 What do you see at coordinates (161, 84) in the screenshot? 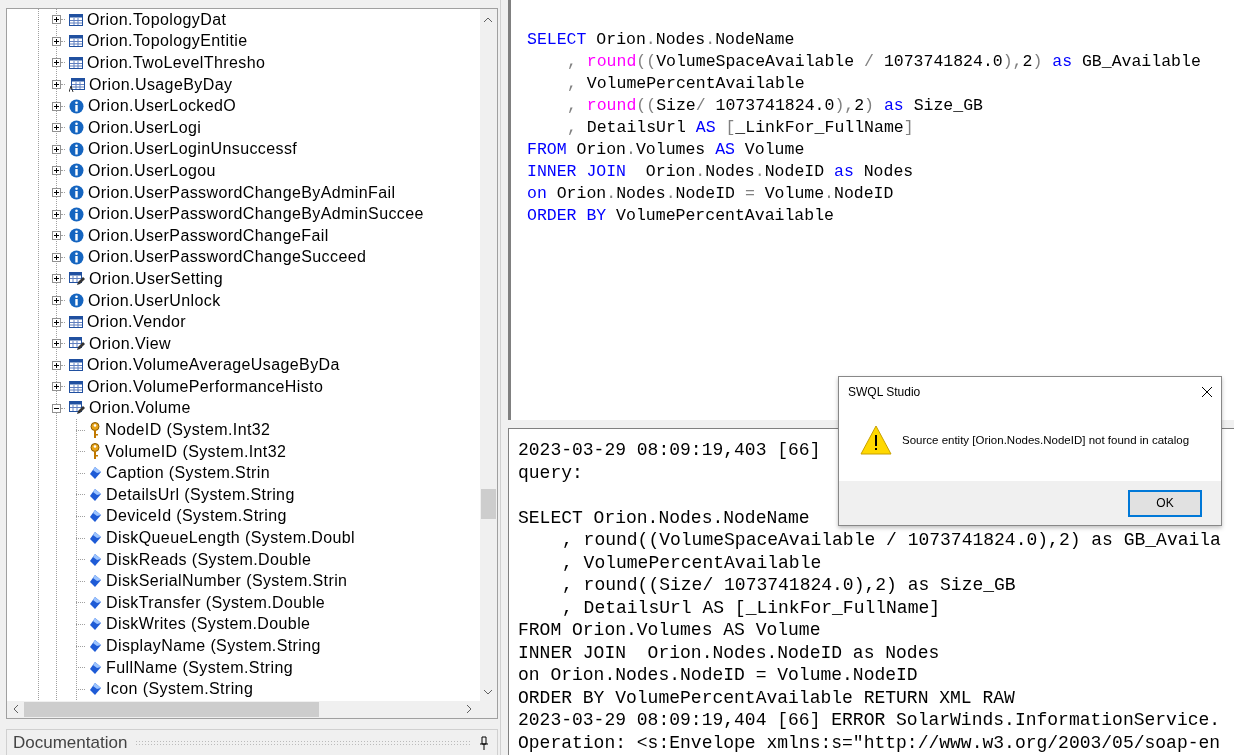
I see `tree-item: Orion.UsageByDay` at bounding box center [161, 84].